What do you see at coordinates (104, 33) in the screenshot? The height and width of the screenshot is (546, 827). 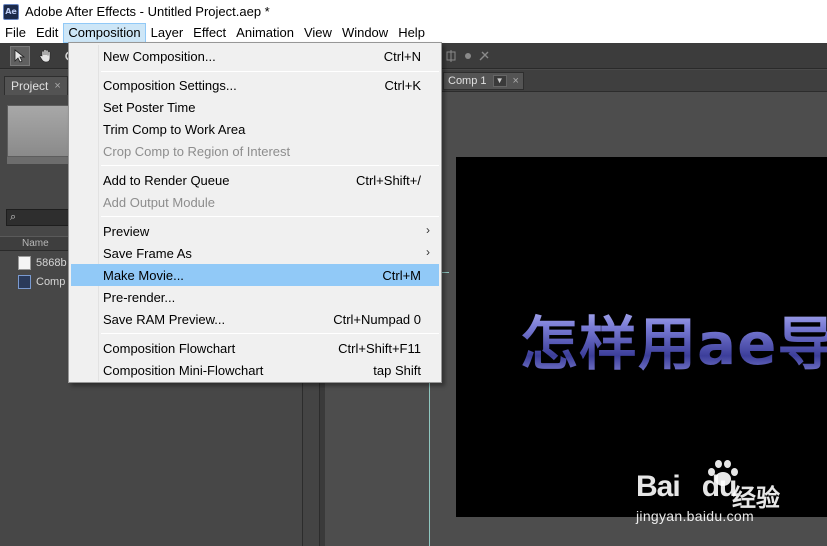 I see `menu-composition: Composition` at bounding box center [104, 33].